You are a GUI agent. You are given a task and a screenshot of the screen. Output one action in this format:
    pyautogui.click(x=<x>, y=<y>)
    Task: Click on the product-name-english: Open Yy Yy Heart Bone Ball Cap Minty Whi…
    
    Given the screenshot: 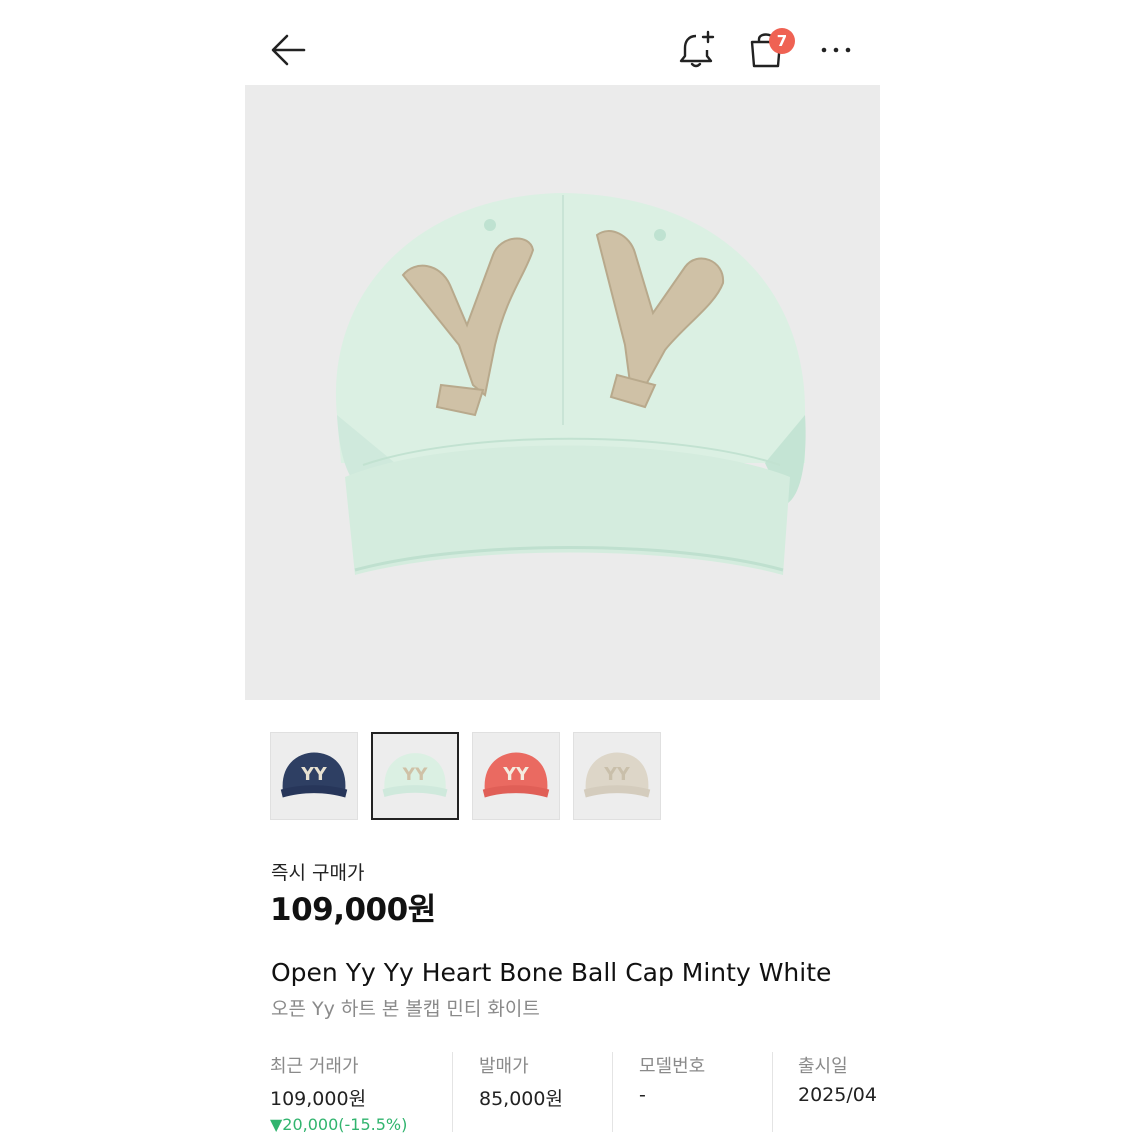 What is the action you would take?
    pyautogui.click(x=551, y=972)
    